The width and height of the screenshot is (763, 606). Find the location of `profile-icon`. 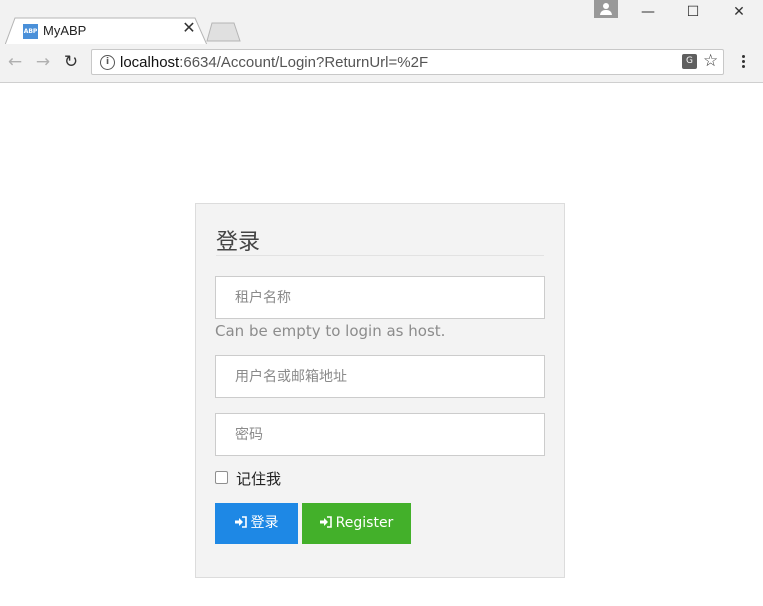

profile-icon is located at coordinates (606, 9).